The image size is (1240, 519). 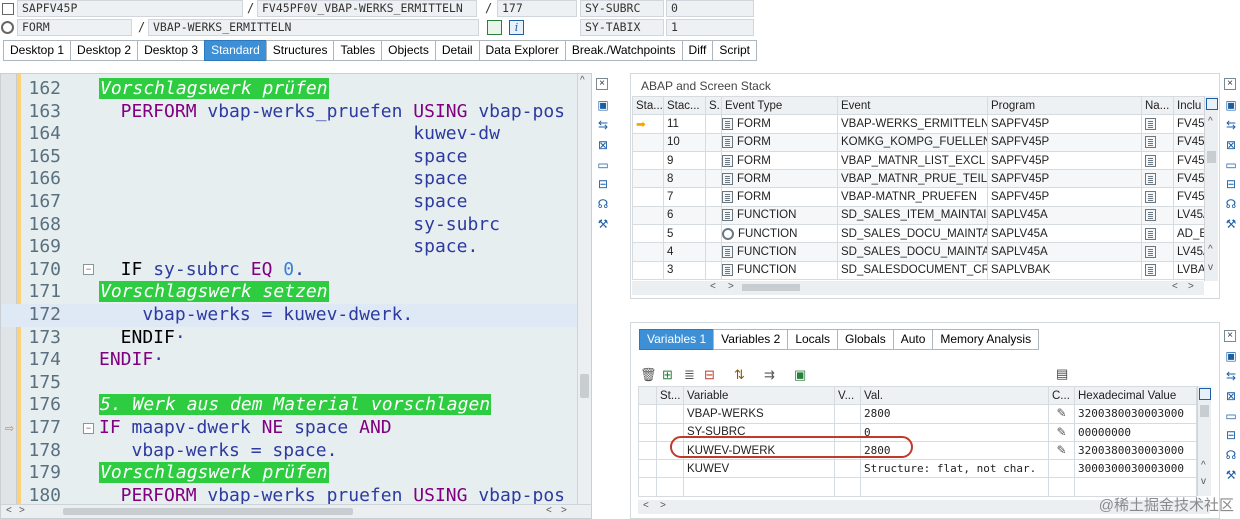 What do you see at coordinates (457, 50) in the screenshot?
I see `tab-detail: Detail` at bounding box center [457, 50].